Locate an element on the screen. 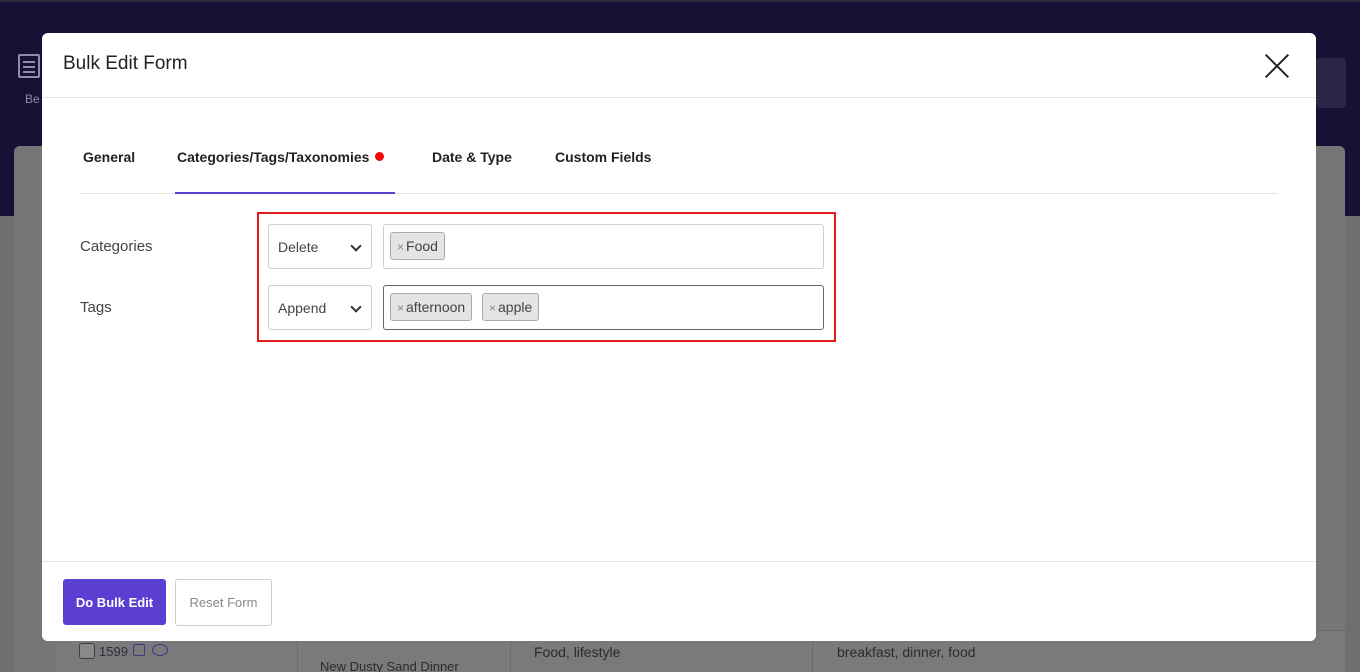 The height and width of the screenshot is (672, 1360). row-tags: breakfast, dinner, food is located at coordinates (906, 652).